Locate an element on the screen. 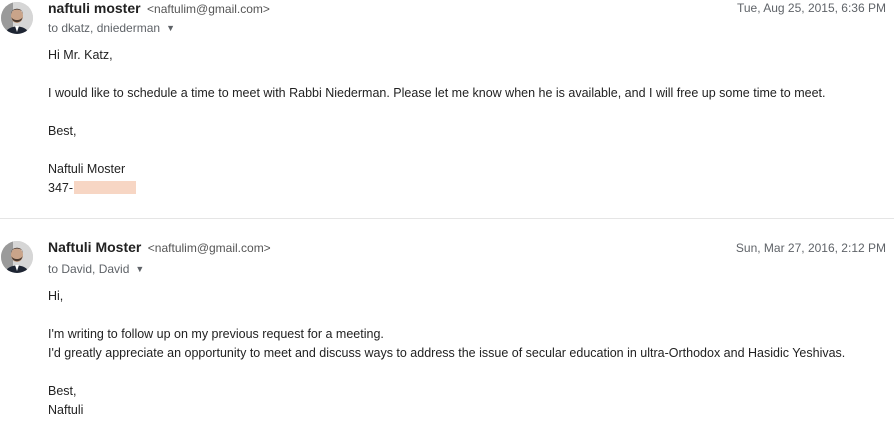 Image resolution: width=894 pixels, height=424 pixels. phone-prefix: 347- is located at coordinates (61, 188).